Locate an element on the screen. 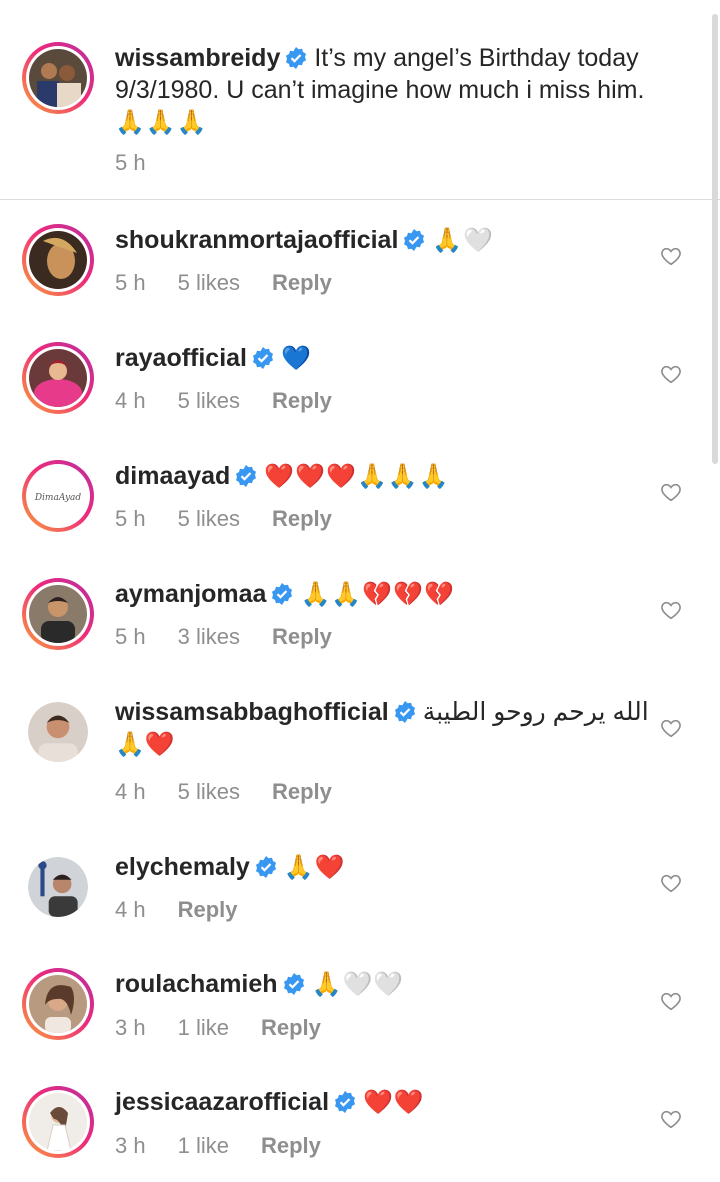 This screenshot has width=720, height=1182. username: rayaofficial is located at coordinates (181, 358).